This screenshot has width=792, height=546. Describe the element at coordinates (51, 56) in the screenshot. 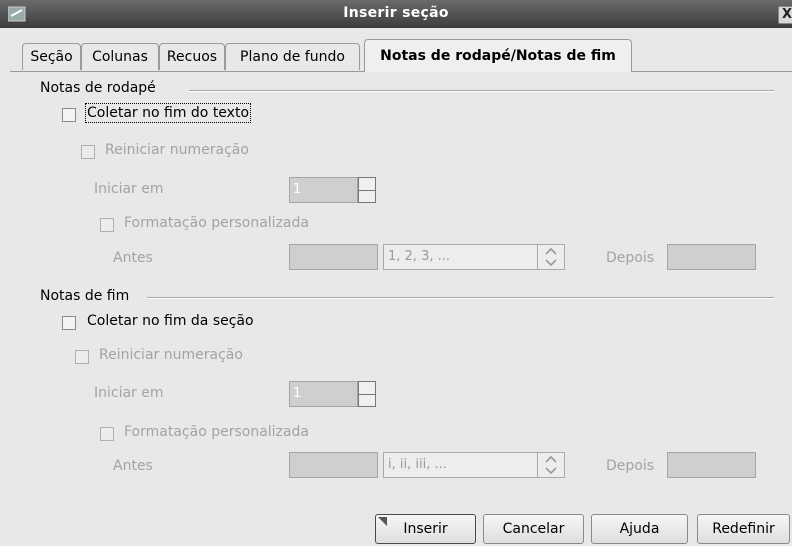

I see `tab-secao: Seção` at that location.